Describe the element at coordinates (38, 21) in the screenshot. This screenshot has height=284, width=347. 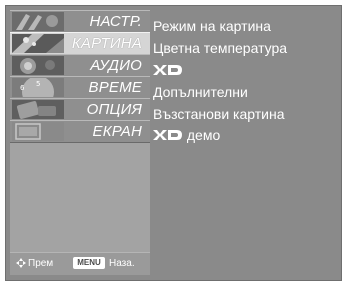
I see `setup-thumbnail-icon` at that location.